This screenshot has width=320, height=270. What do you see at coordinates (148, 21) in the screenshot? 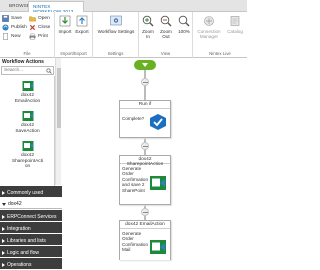
I see `zoom-in-icon` at bounding box center [148, 21].